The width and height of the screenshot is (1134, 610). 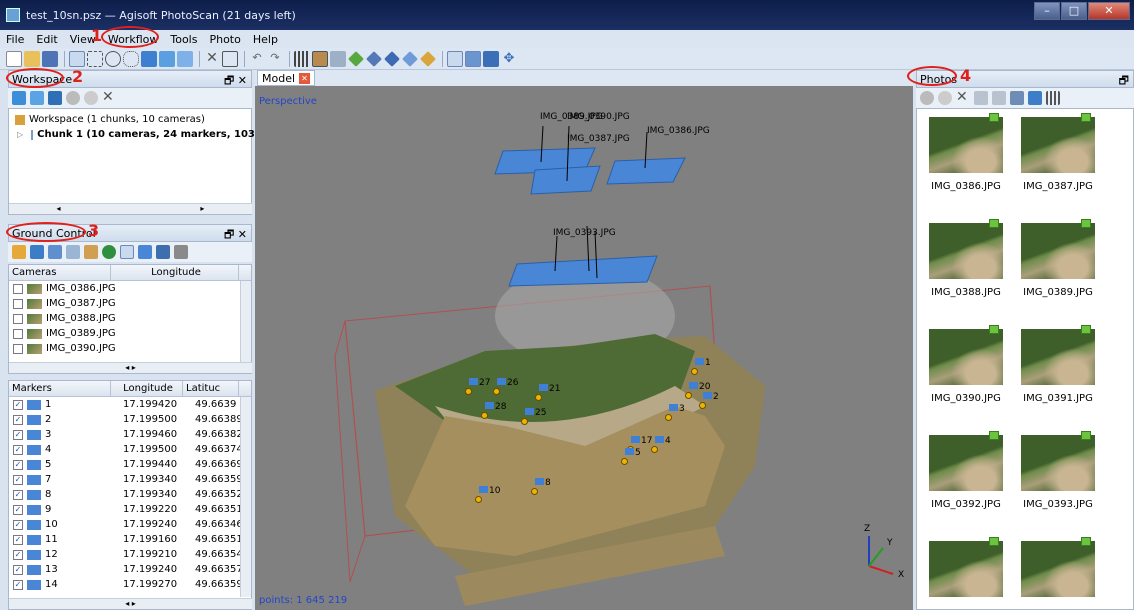 I want to click on col-marker-longitude: Longitude, so click(x=147, y=388).